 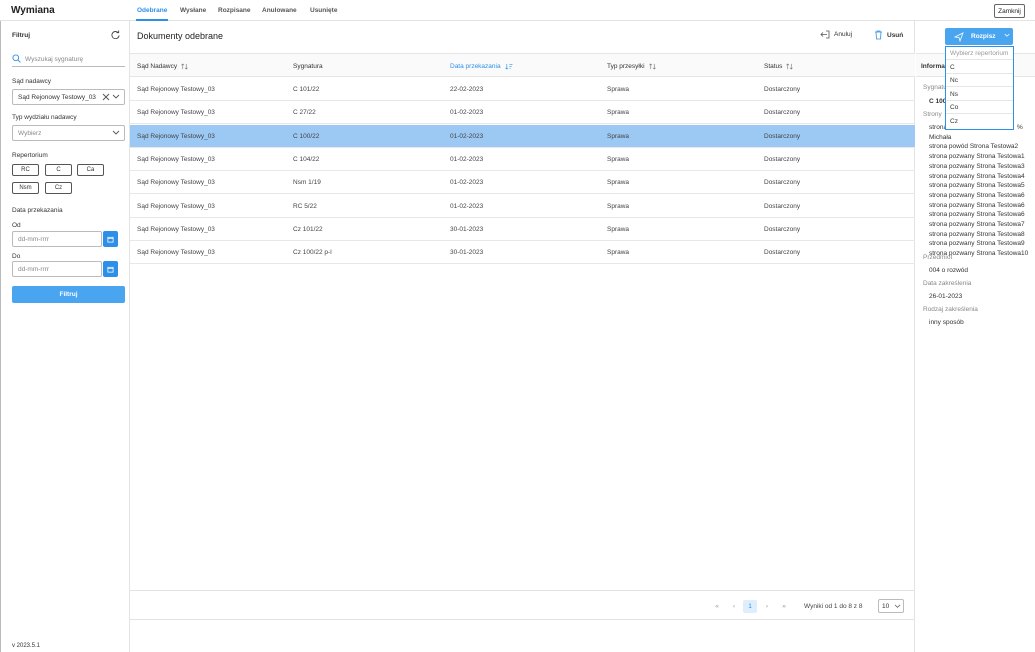 I want to click on column-header-date: Data przekazania, so click(x=481, y=66).